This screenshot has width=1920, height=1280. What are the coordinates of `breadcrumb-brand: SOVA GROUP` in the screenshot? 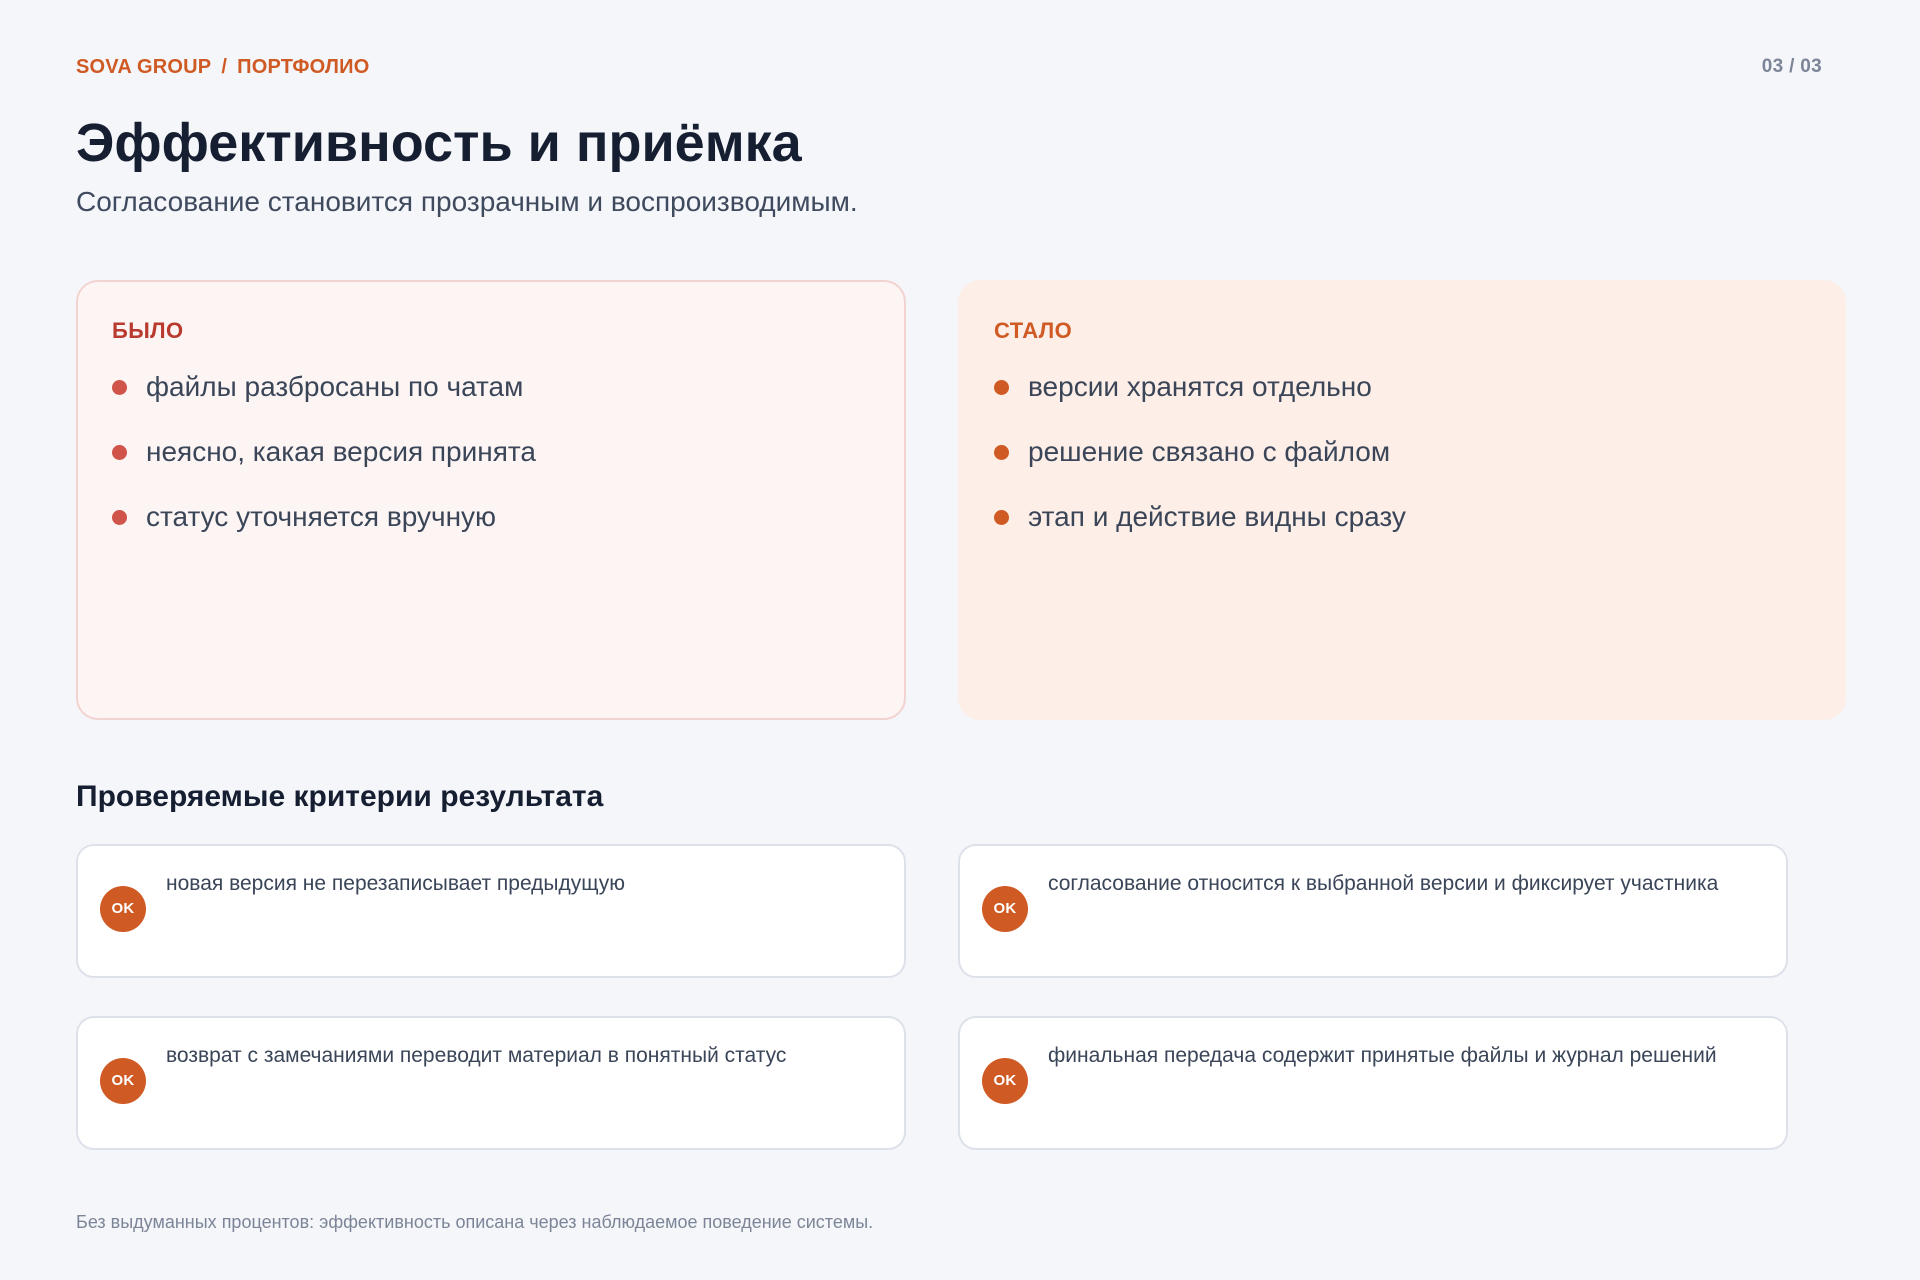 It's located at (143, 67).